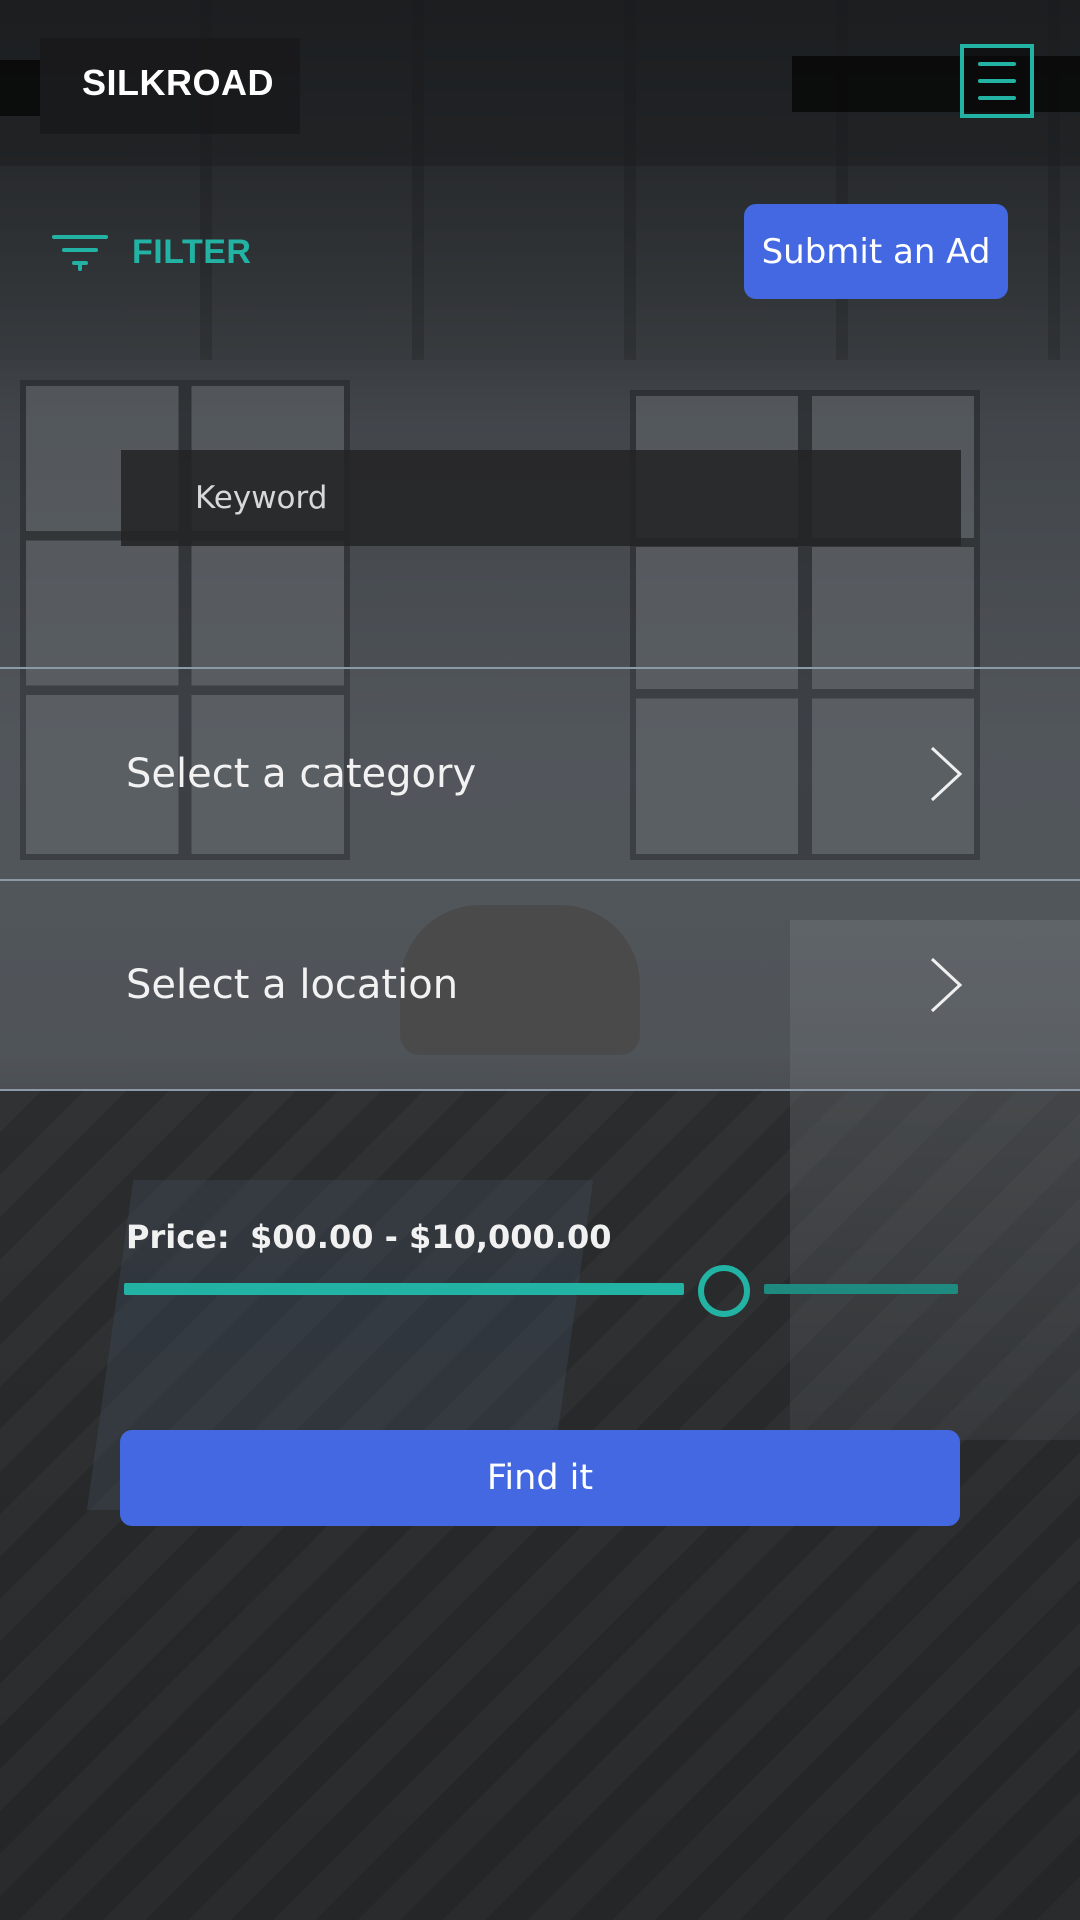 The height and width of the screenshot is (1920, 1080). I want to click on price-slider, so click(541, 1288).